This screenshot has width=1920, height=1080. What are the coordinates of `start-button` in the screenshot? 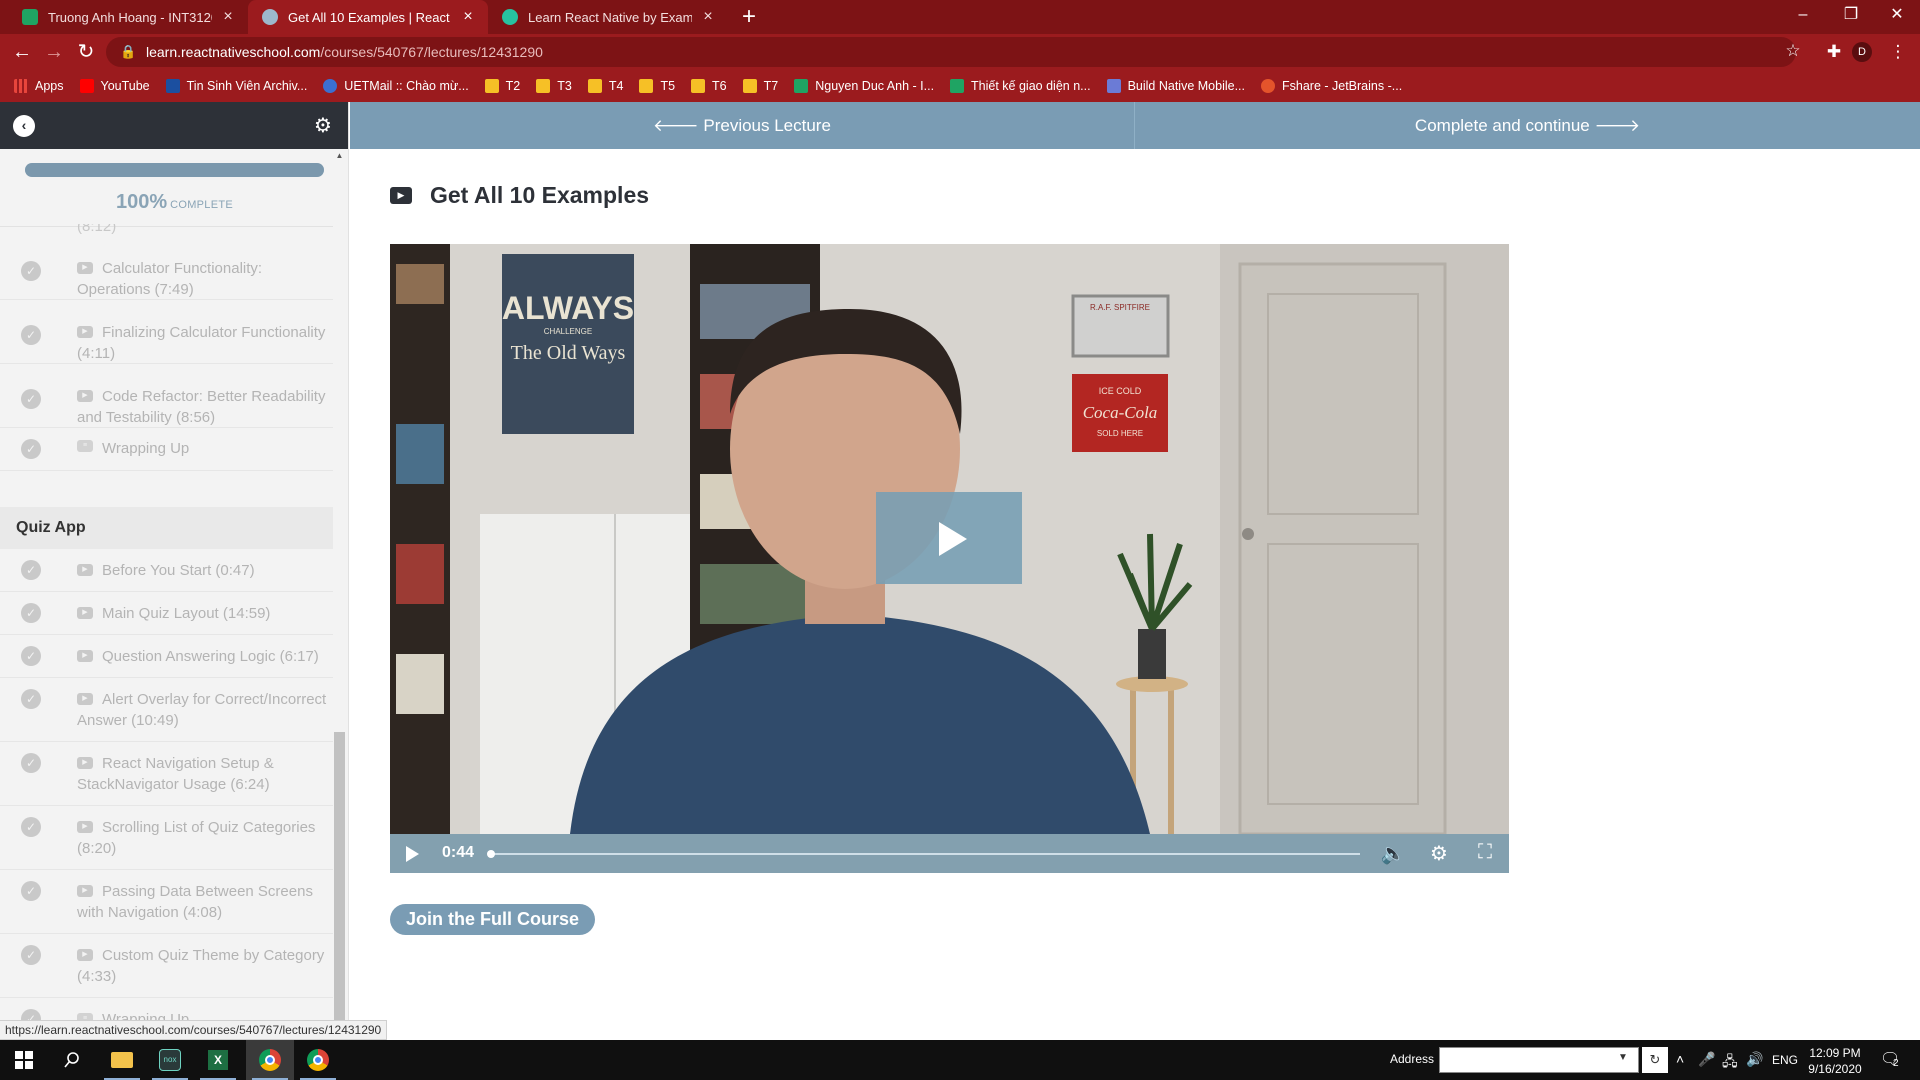 It's located at (24, 1060).